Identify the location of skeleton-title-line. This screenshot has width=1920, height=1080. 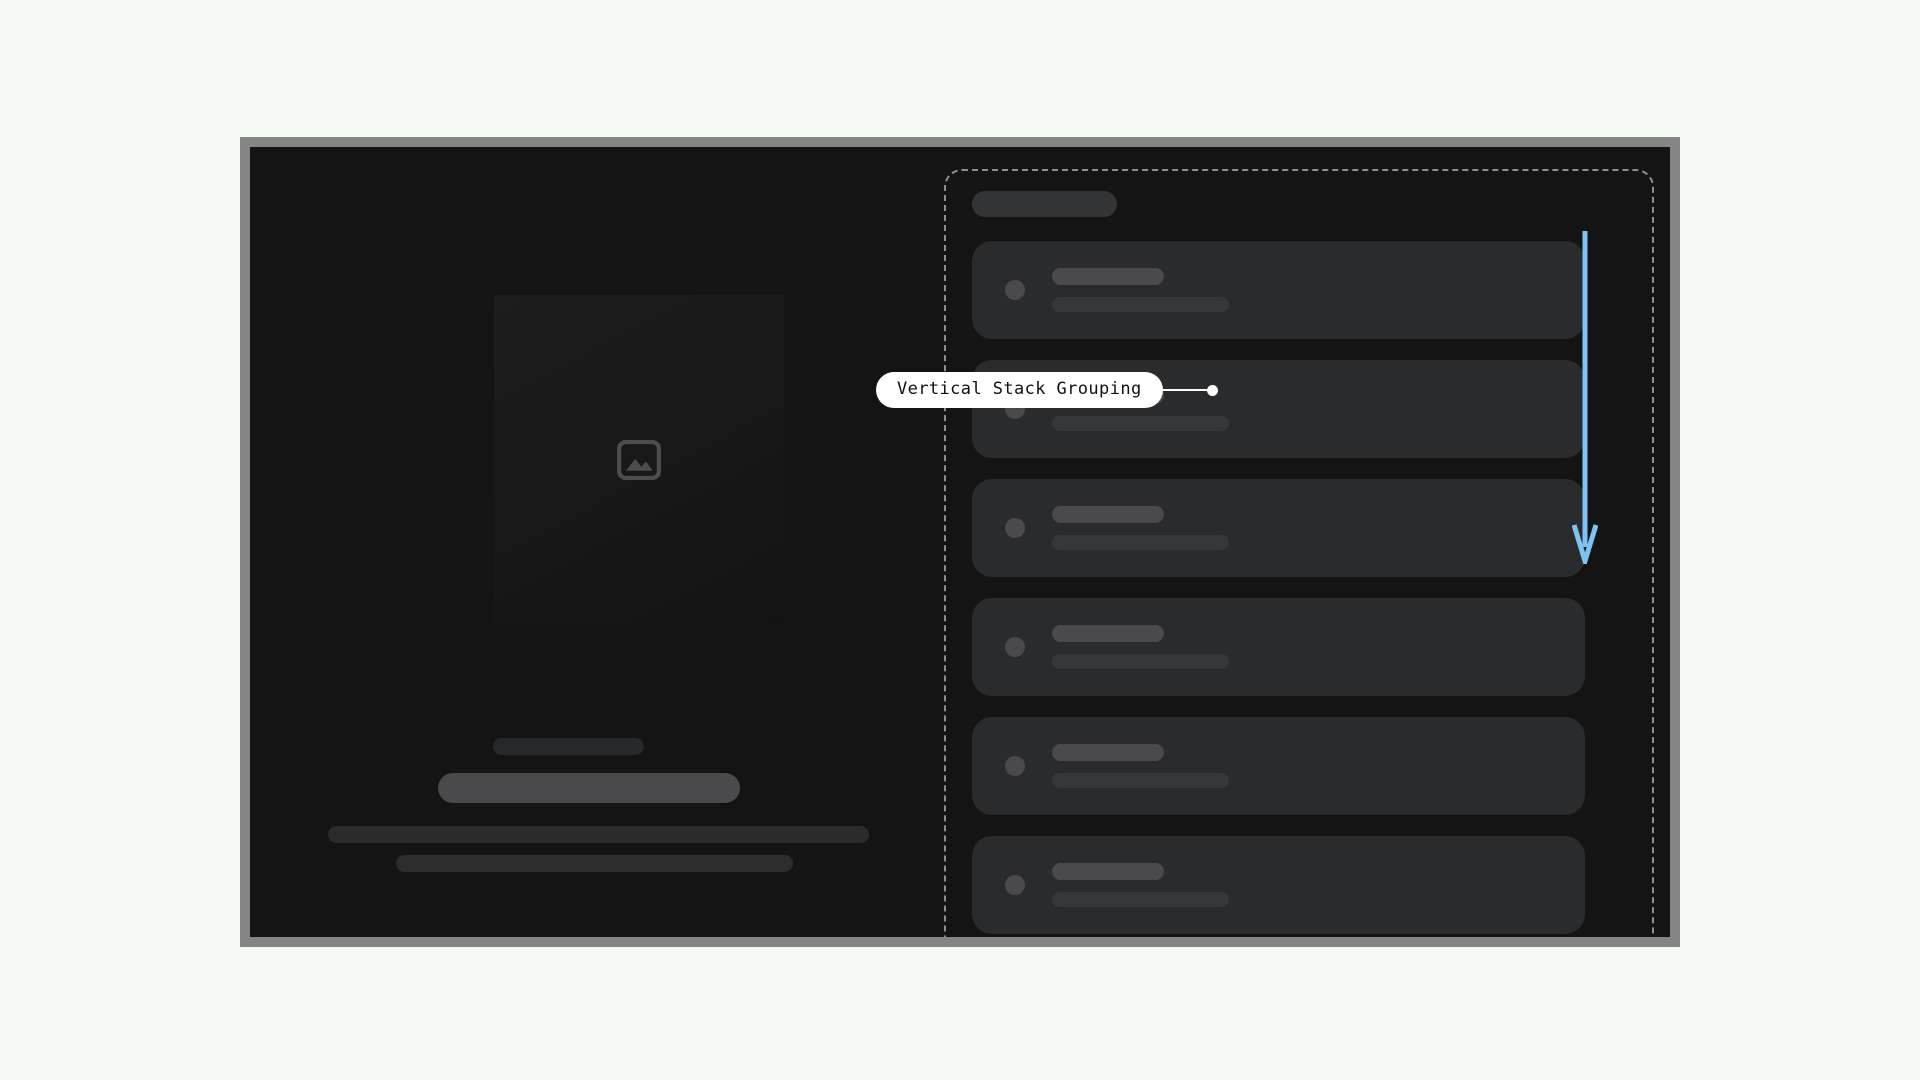
(589, 788).